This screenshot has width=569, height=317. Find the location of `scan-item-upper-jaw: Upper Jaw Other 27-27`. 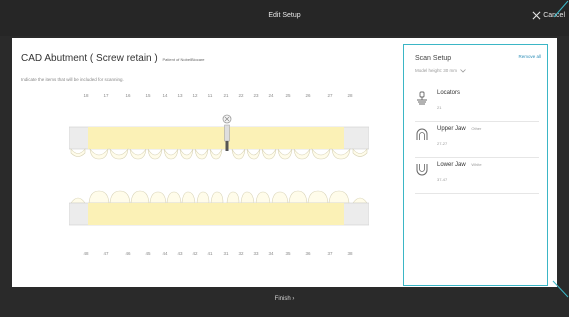

scan-item-upper-jaw: Upper Jaw Other 27-27 is located at coordinates (477, 140).